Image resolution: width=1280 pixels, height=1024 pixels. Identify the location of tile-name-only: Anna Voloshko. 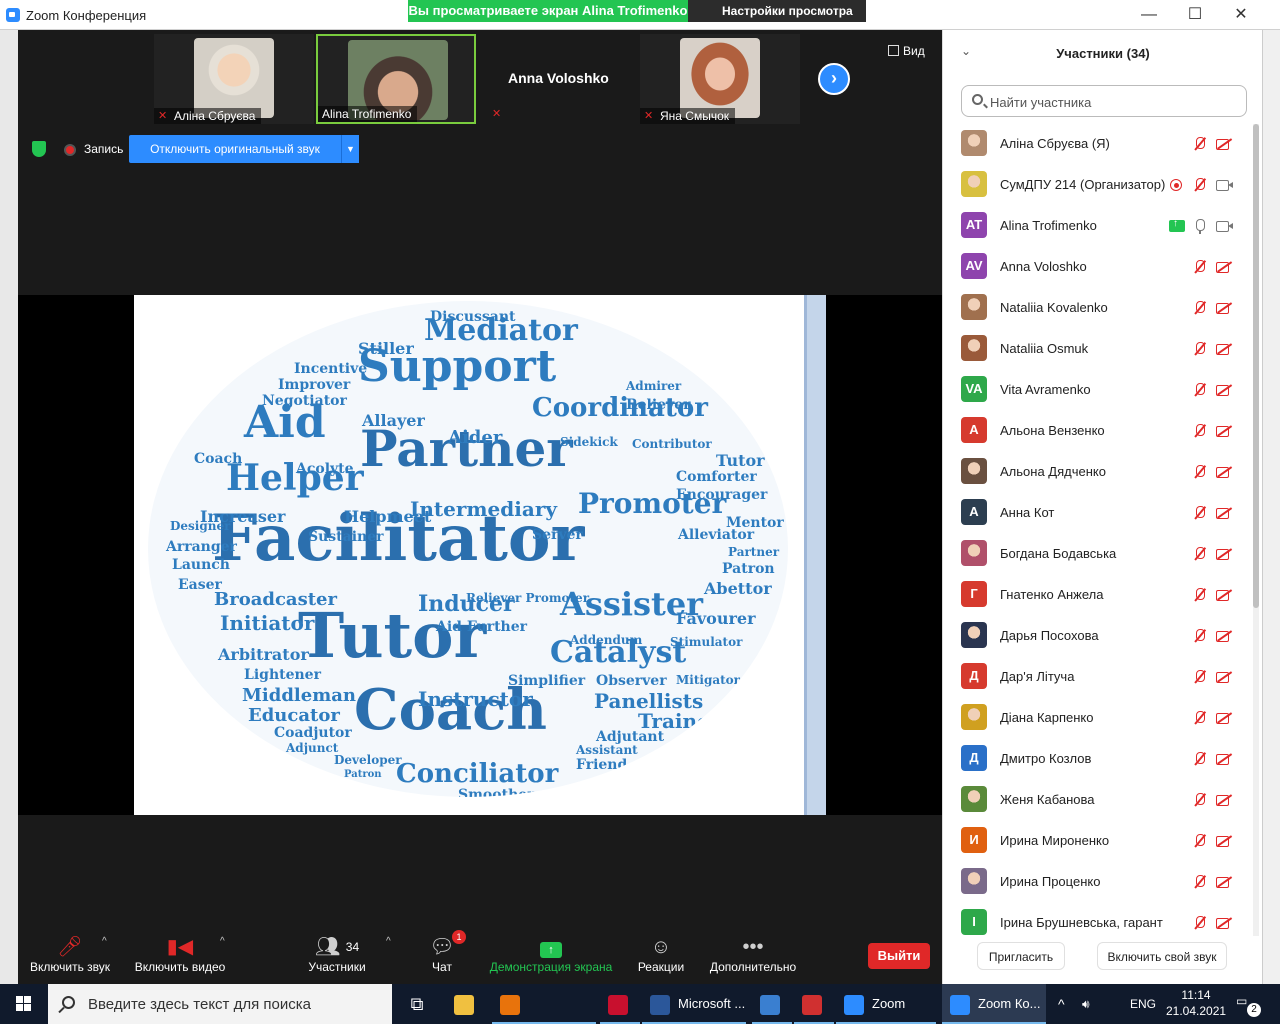
(558, 78).